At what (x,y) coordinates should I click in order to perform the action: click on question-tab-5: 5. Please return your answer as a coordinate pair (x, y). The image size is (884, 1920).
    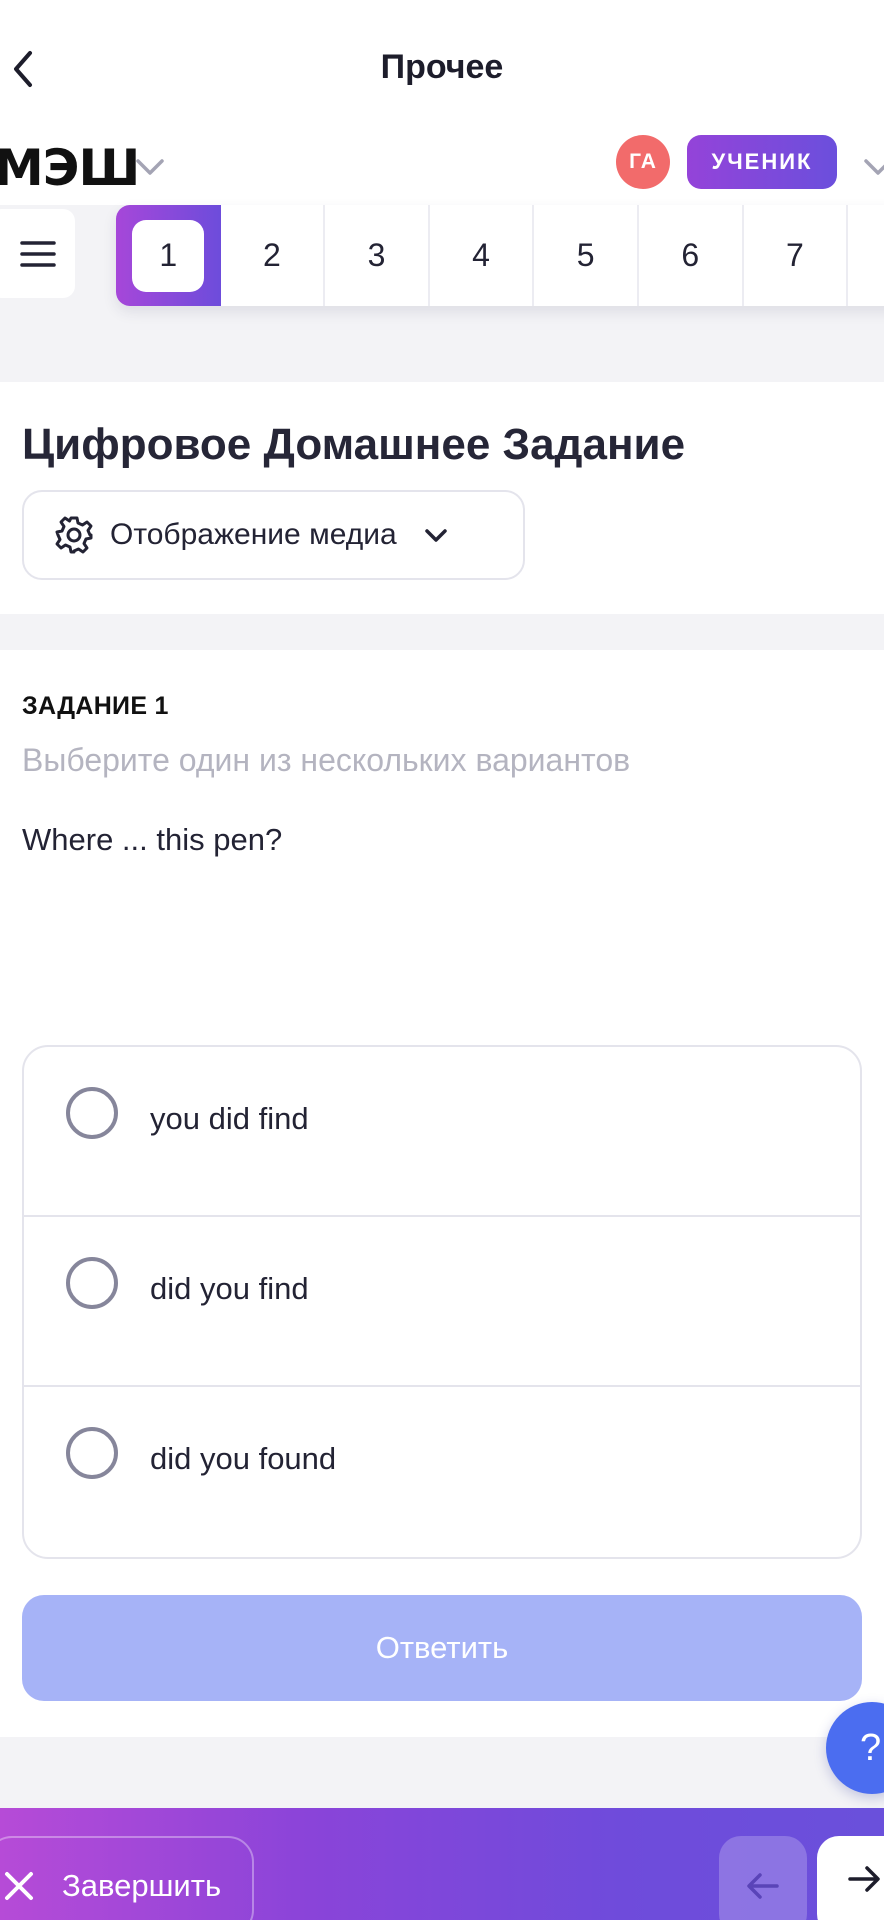
    Looking at the image, I should click on (586, 255).